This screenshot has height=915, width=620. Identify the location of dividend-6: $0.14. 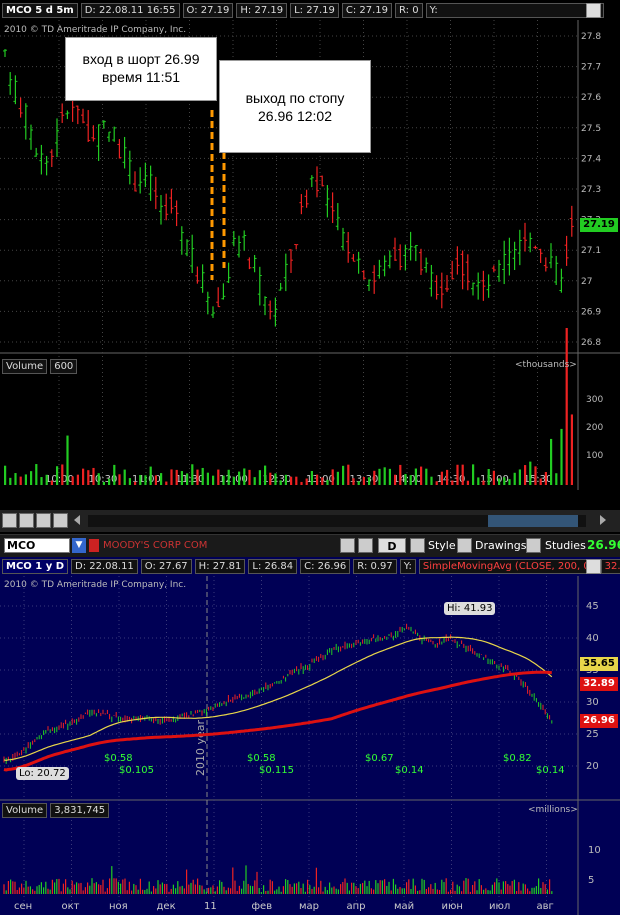
(409, 770).